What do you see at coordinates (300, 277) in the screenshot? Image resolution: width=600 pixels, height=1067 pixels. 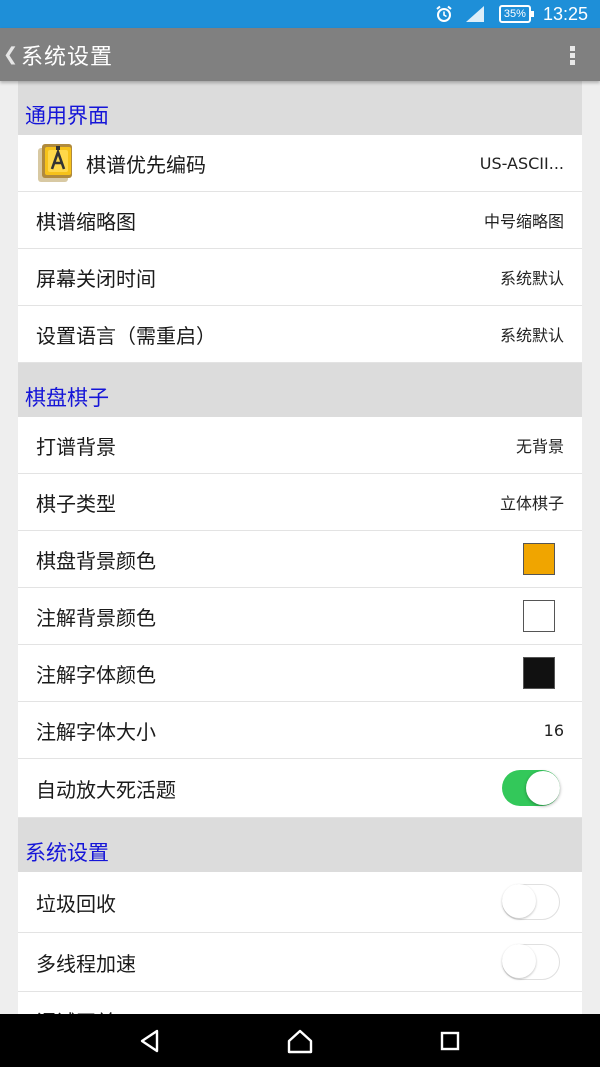 I see `setting-row-screen-timeout: 屏幕关闭时间 系统默认` at bounding box center [300, 277].